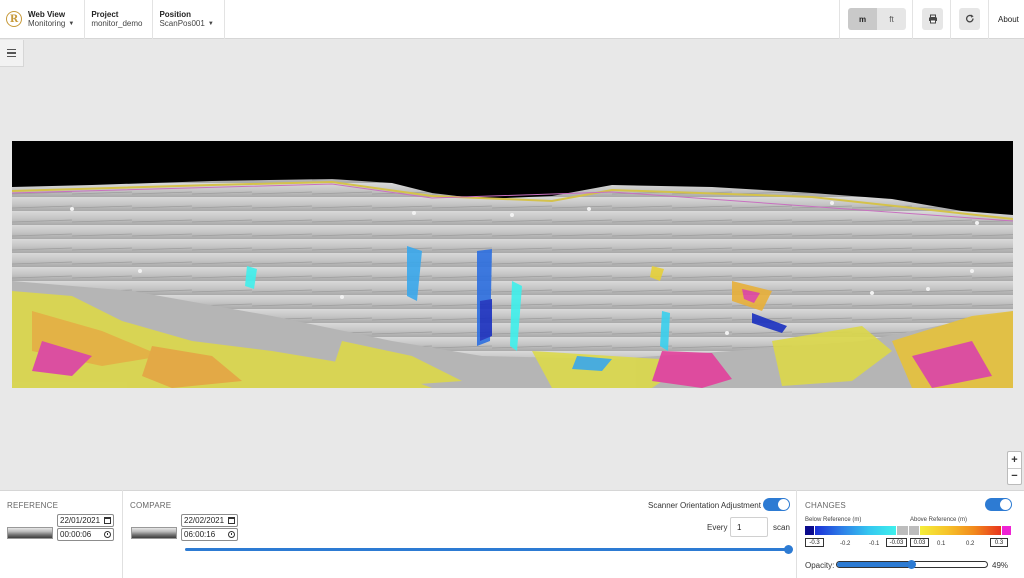 This screenshot has height=578, width=1024. What do you see at coordinates (105, 14) in the screenshot?
I see `project-title: Project` at bounding box center [105, 14].